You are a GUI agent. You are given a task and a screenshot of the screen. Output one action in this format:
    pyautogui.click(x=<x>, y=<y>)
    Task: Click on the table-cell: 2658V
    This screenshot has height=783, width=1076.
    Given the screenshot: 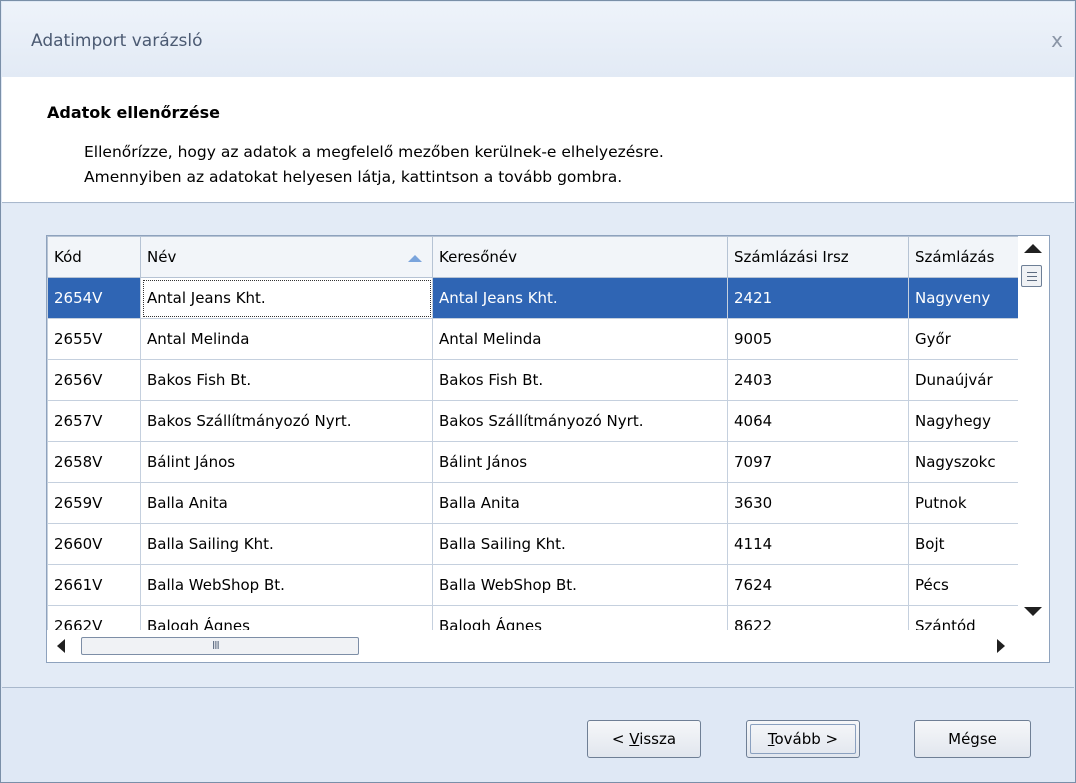 What is the action you would take?
    pyautogui.click(x=94, y=462)
    